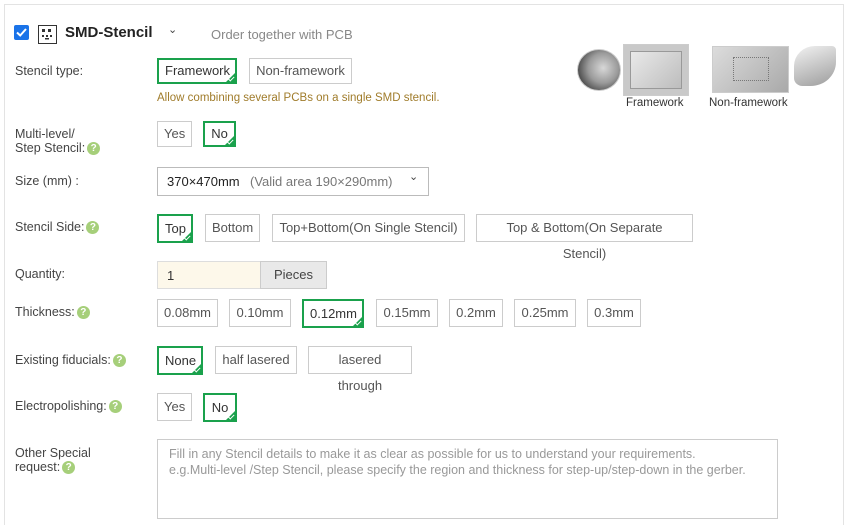 This screenshot has width=844, height=525. Describe the element at coordinates (208, 275) in the screenshot. I see `quantity-input: 1` at that location.